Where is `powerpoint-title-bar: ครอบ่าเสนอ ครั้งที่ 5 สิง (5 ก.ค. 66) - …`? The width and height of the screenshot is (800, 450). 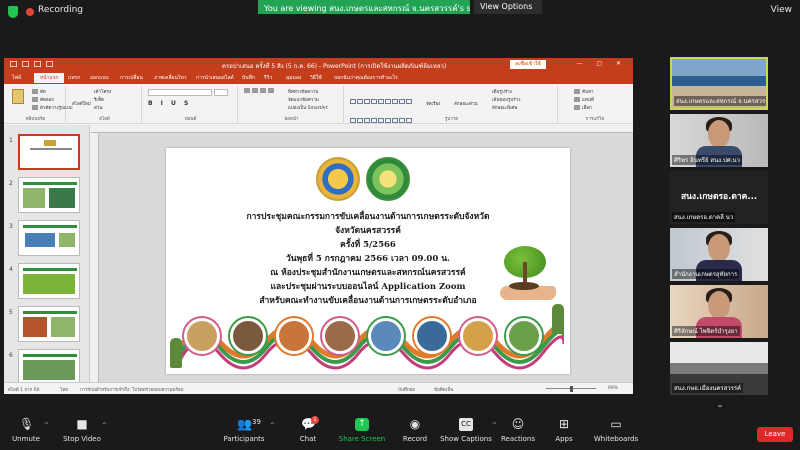
powerpoint-title-bar: ครอบ่าเสนอ ครั้งที่ 5 สิง (5 ก.ค. 66) - … is located at coordinates (318, 64).